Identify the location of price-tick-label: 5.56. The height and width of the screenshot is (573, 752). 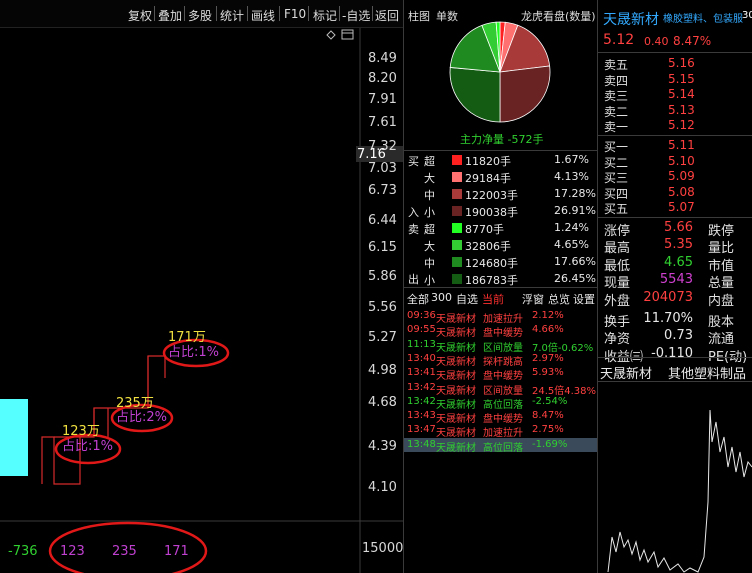
(382, 307).